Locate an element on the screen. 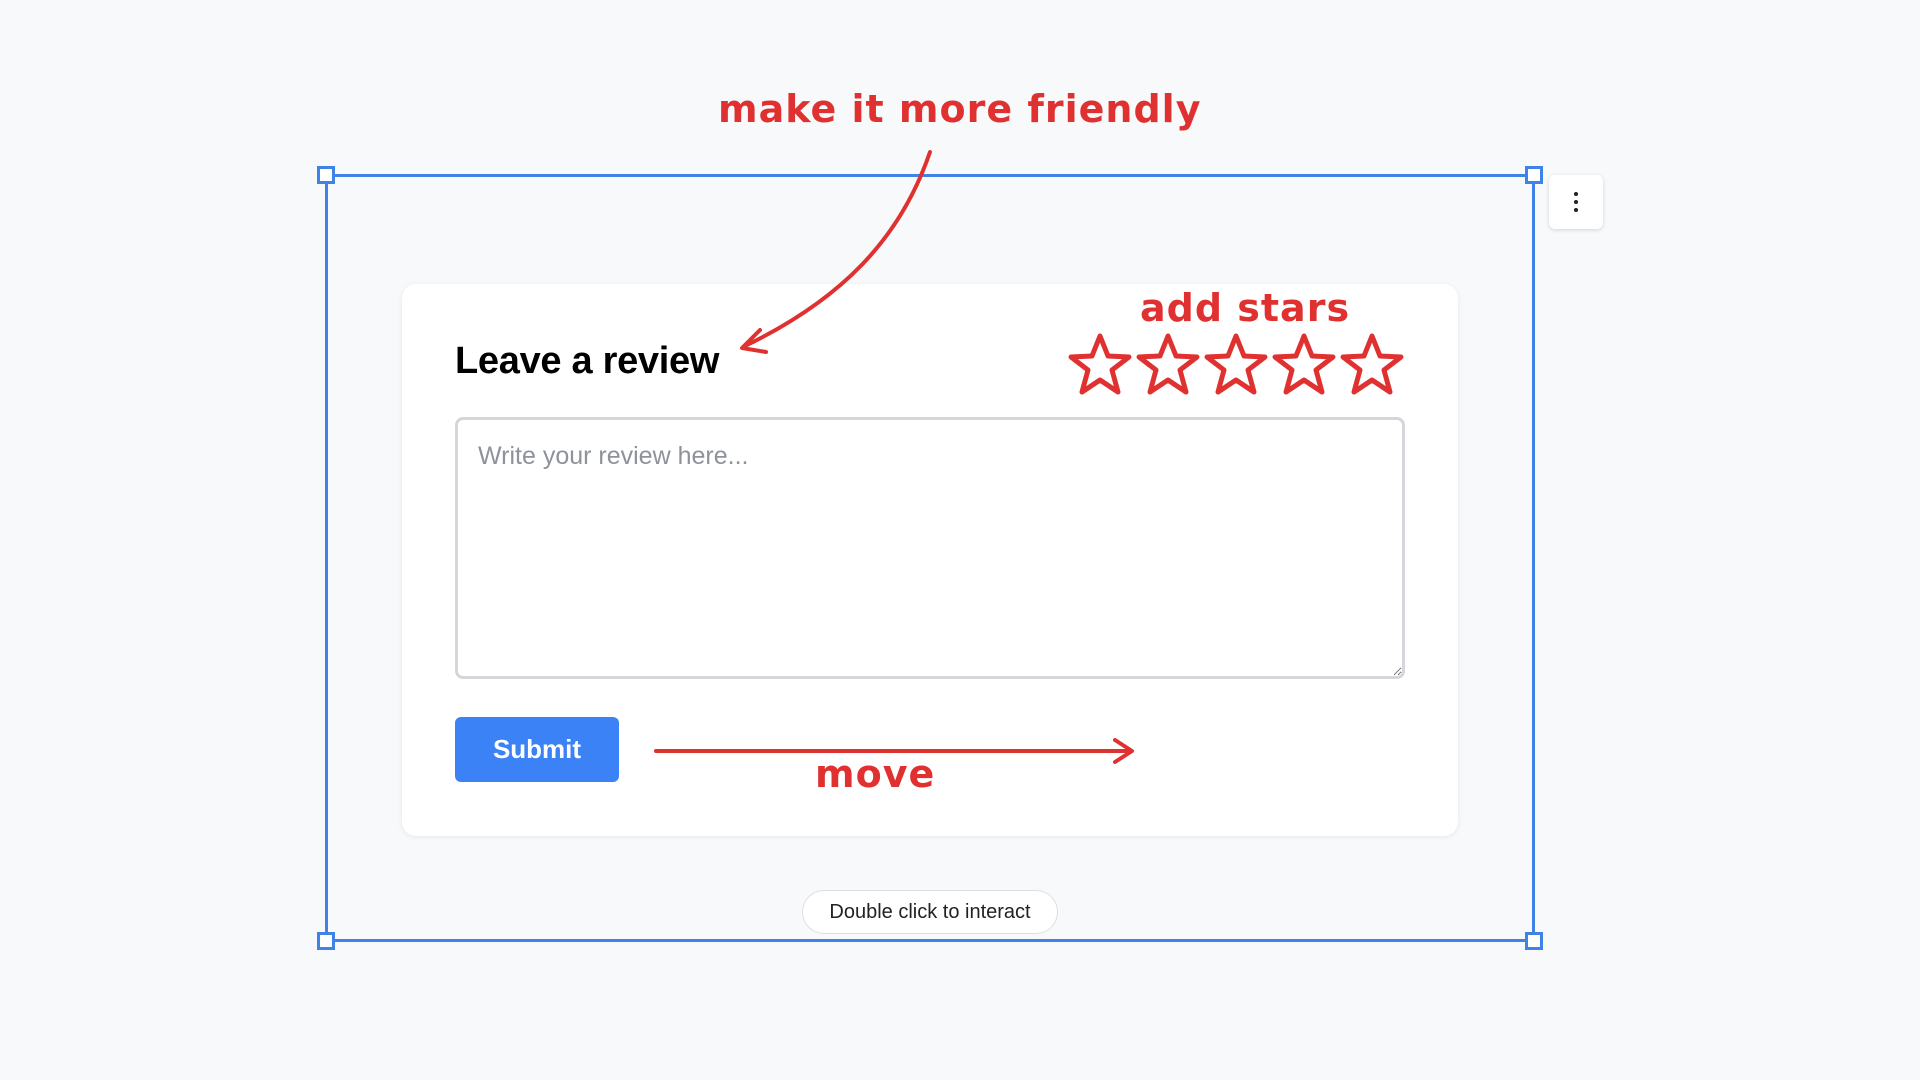  annotation-stars: add stars is located at coordinates (1245, 308).